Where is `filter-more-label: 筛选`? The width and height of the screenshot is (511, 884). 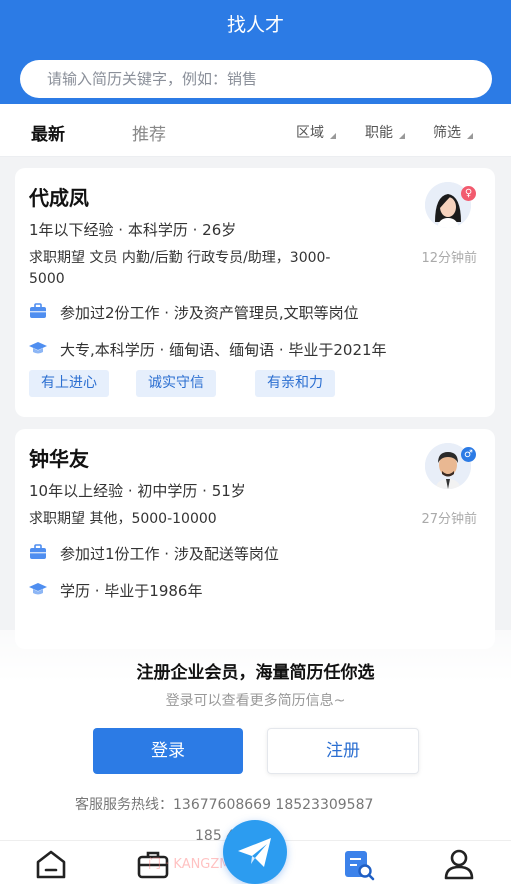
filter-more-label: 筛选 is located at coordinates (447, 133).